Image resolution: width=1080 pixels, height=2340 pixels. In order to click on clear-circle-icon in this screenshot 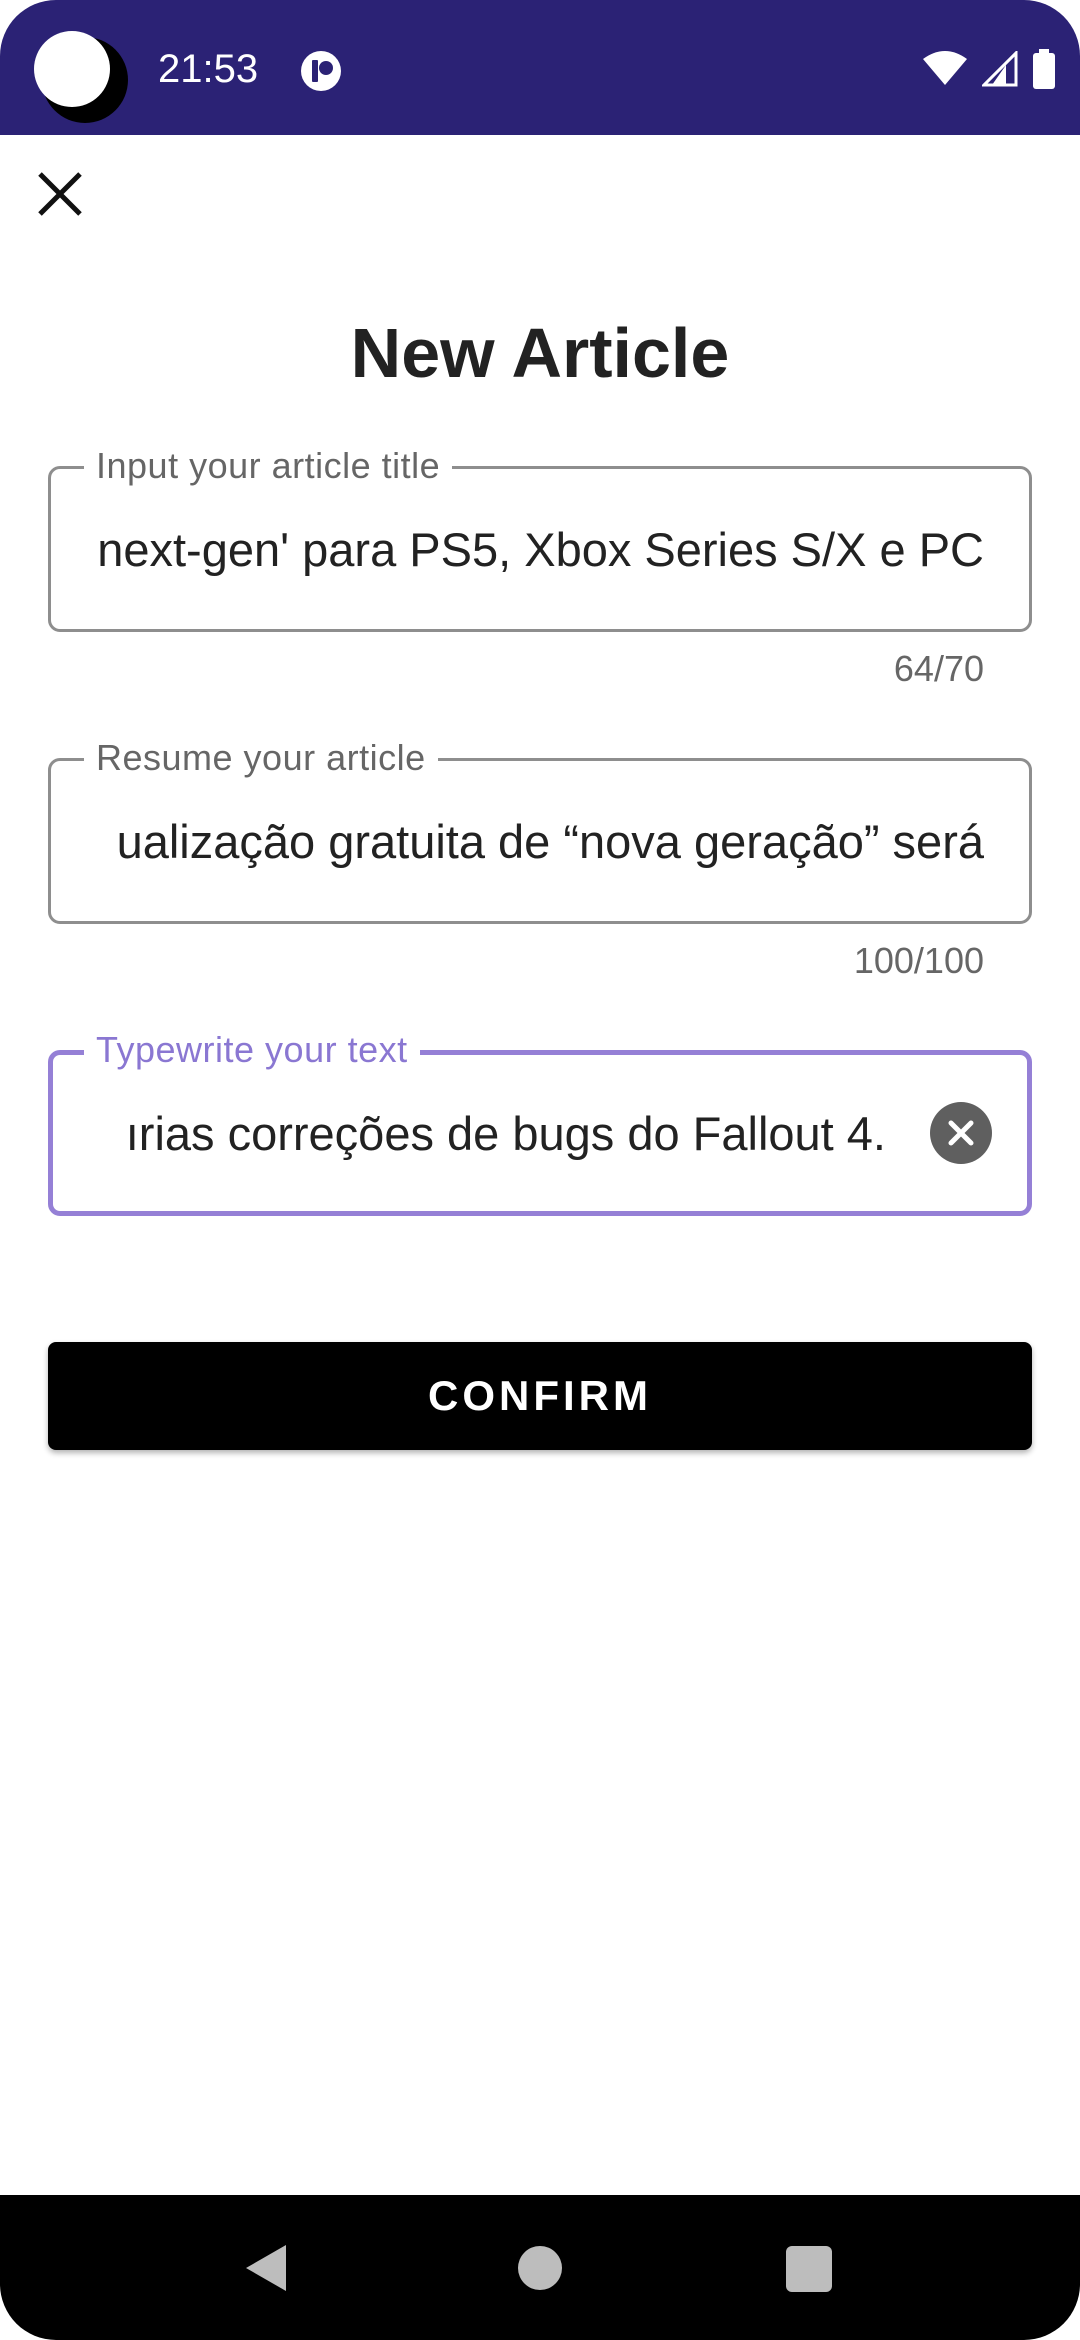, I will do `click(961, 1133)`.